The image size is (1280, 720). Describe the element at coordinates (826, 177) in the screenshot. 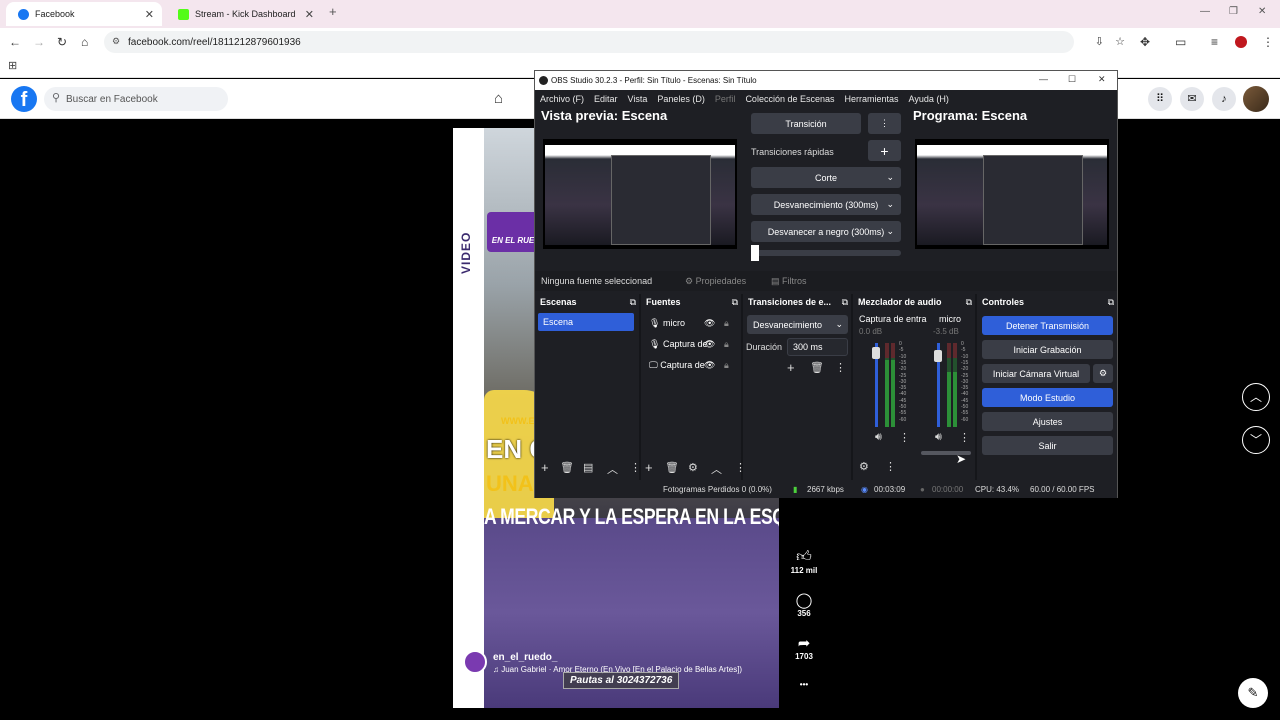

I see `quick-transition-corte: Corte ⌄` at that location.